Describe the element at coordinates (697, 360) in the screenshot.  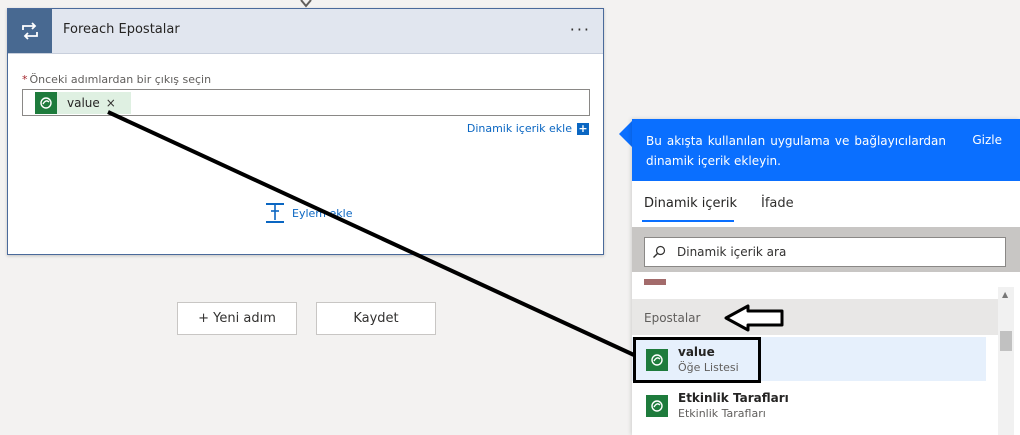
I see `annotation-highlight-box` at that location.